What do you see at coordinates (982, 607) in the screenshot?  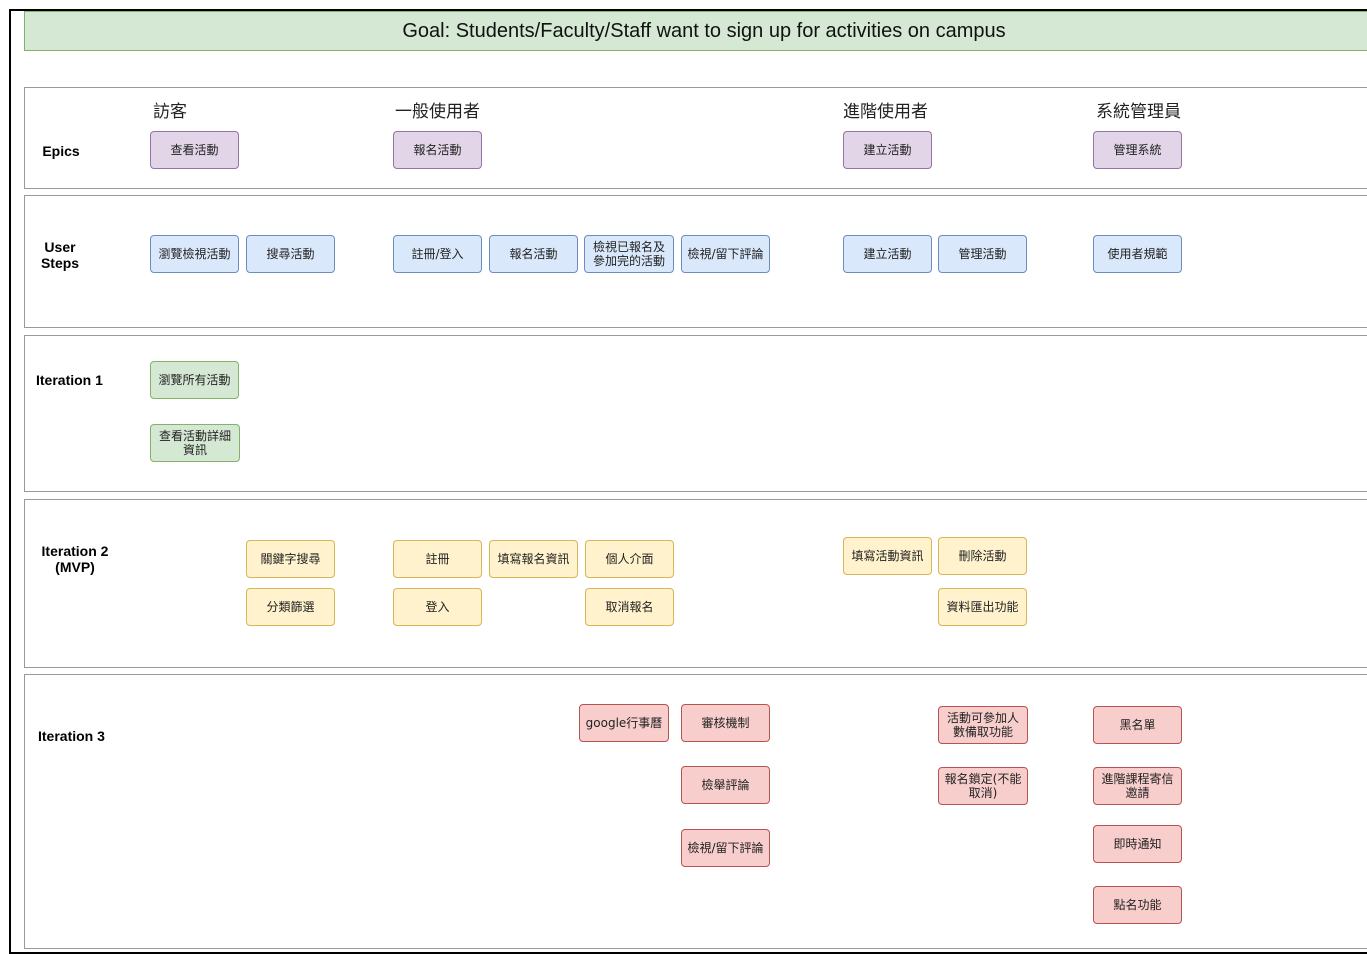 I see `iteration-2-card: 資料匯出功能` at bounding box center [982, 607].